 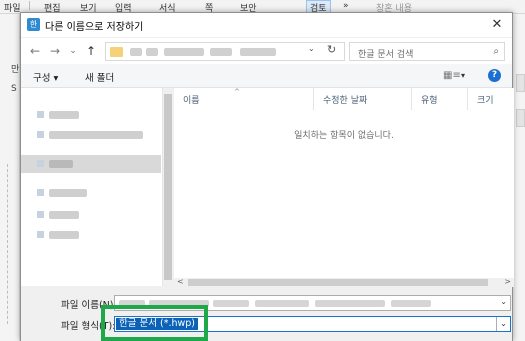 What do you see at coordinates (116, 52) in the screenshot?
I see `folder-icon` at bounding box center [116, 52].